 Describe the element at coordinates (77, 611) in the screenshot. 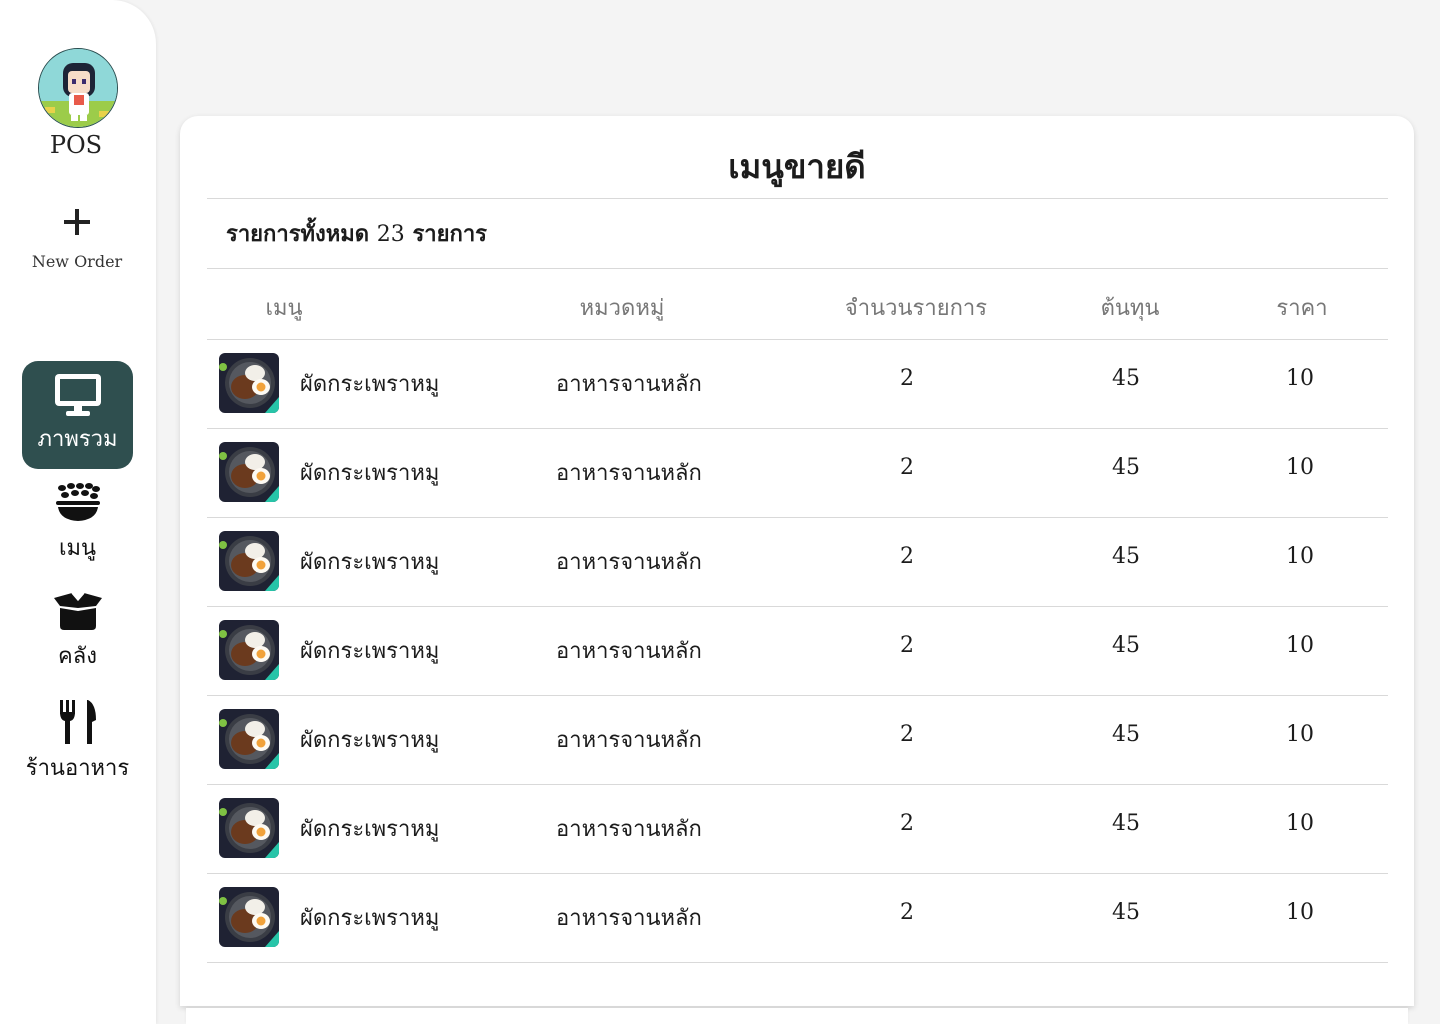

I see `box-icon` at that location.